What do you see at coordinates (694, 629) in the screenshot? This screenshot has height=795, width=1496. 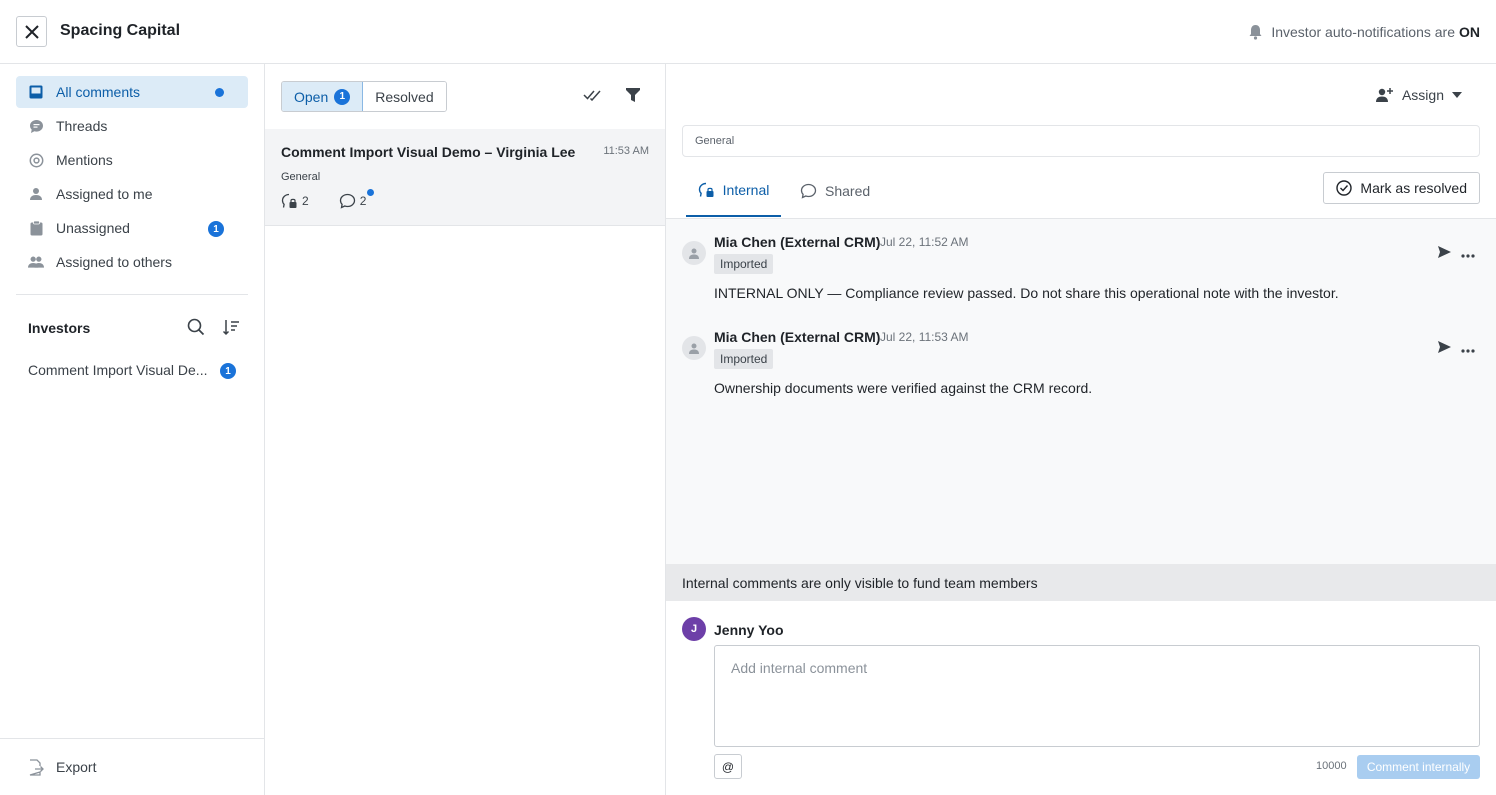 I see `avatar: J` at bounding box center [694, 629].